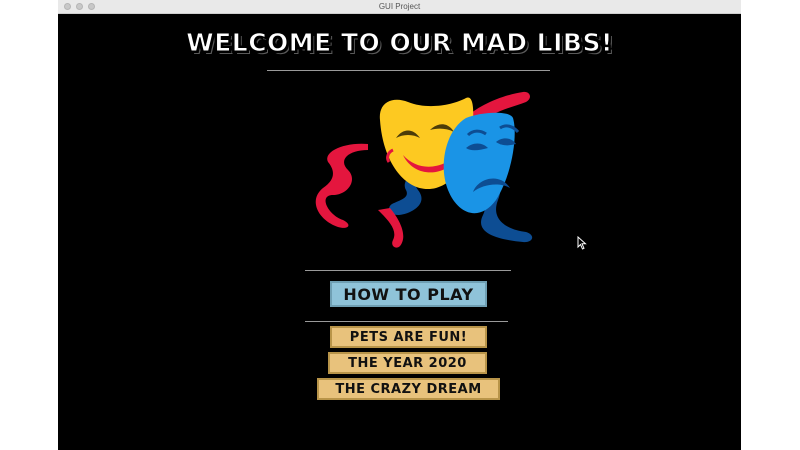 The image size is (800, 450). I want to click on story-button-the-crazy-dream: THE CRAZY DREAM, so click(408, 389).